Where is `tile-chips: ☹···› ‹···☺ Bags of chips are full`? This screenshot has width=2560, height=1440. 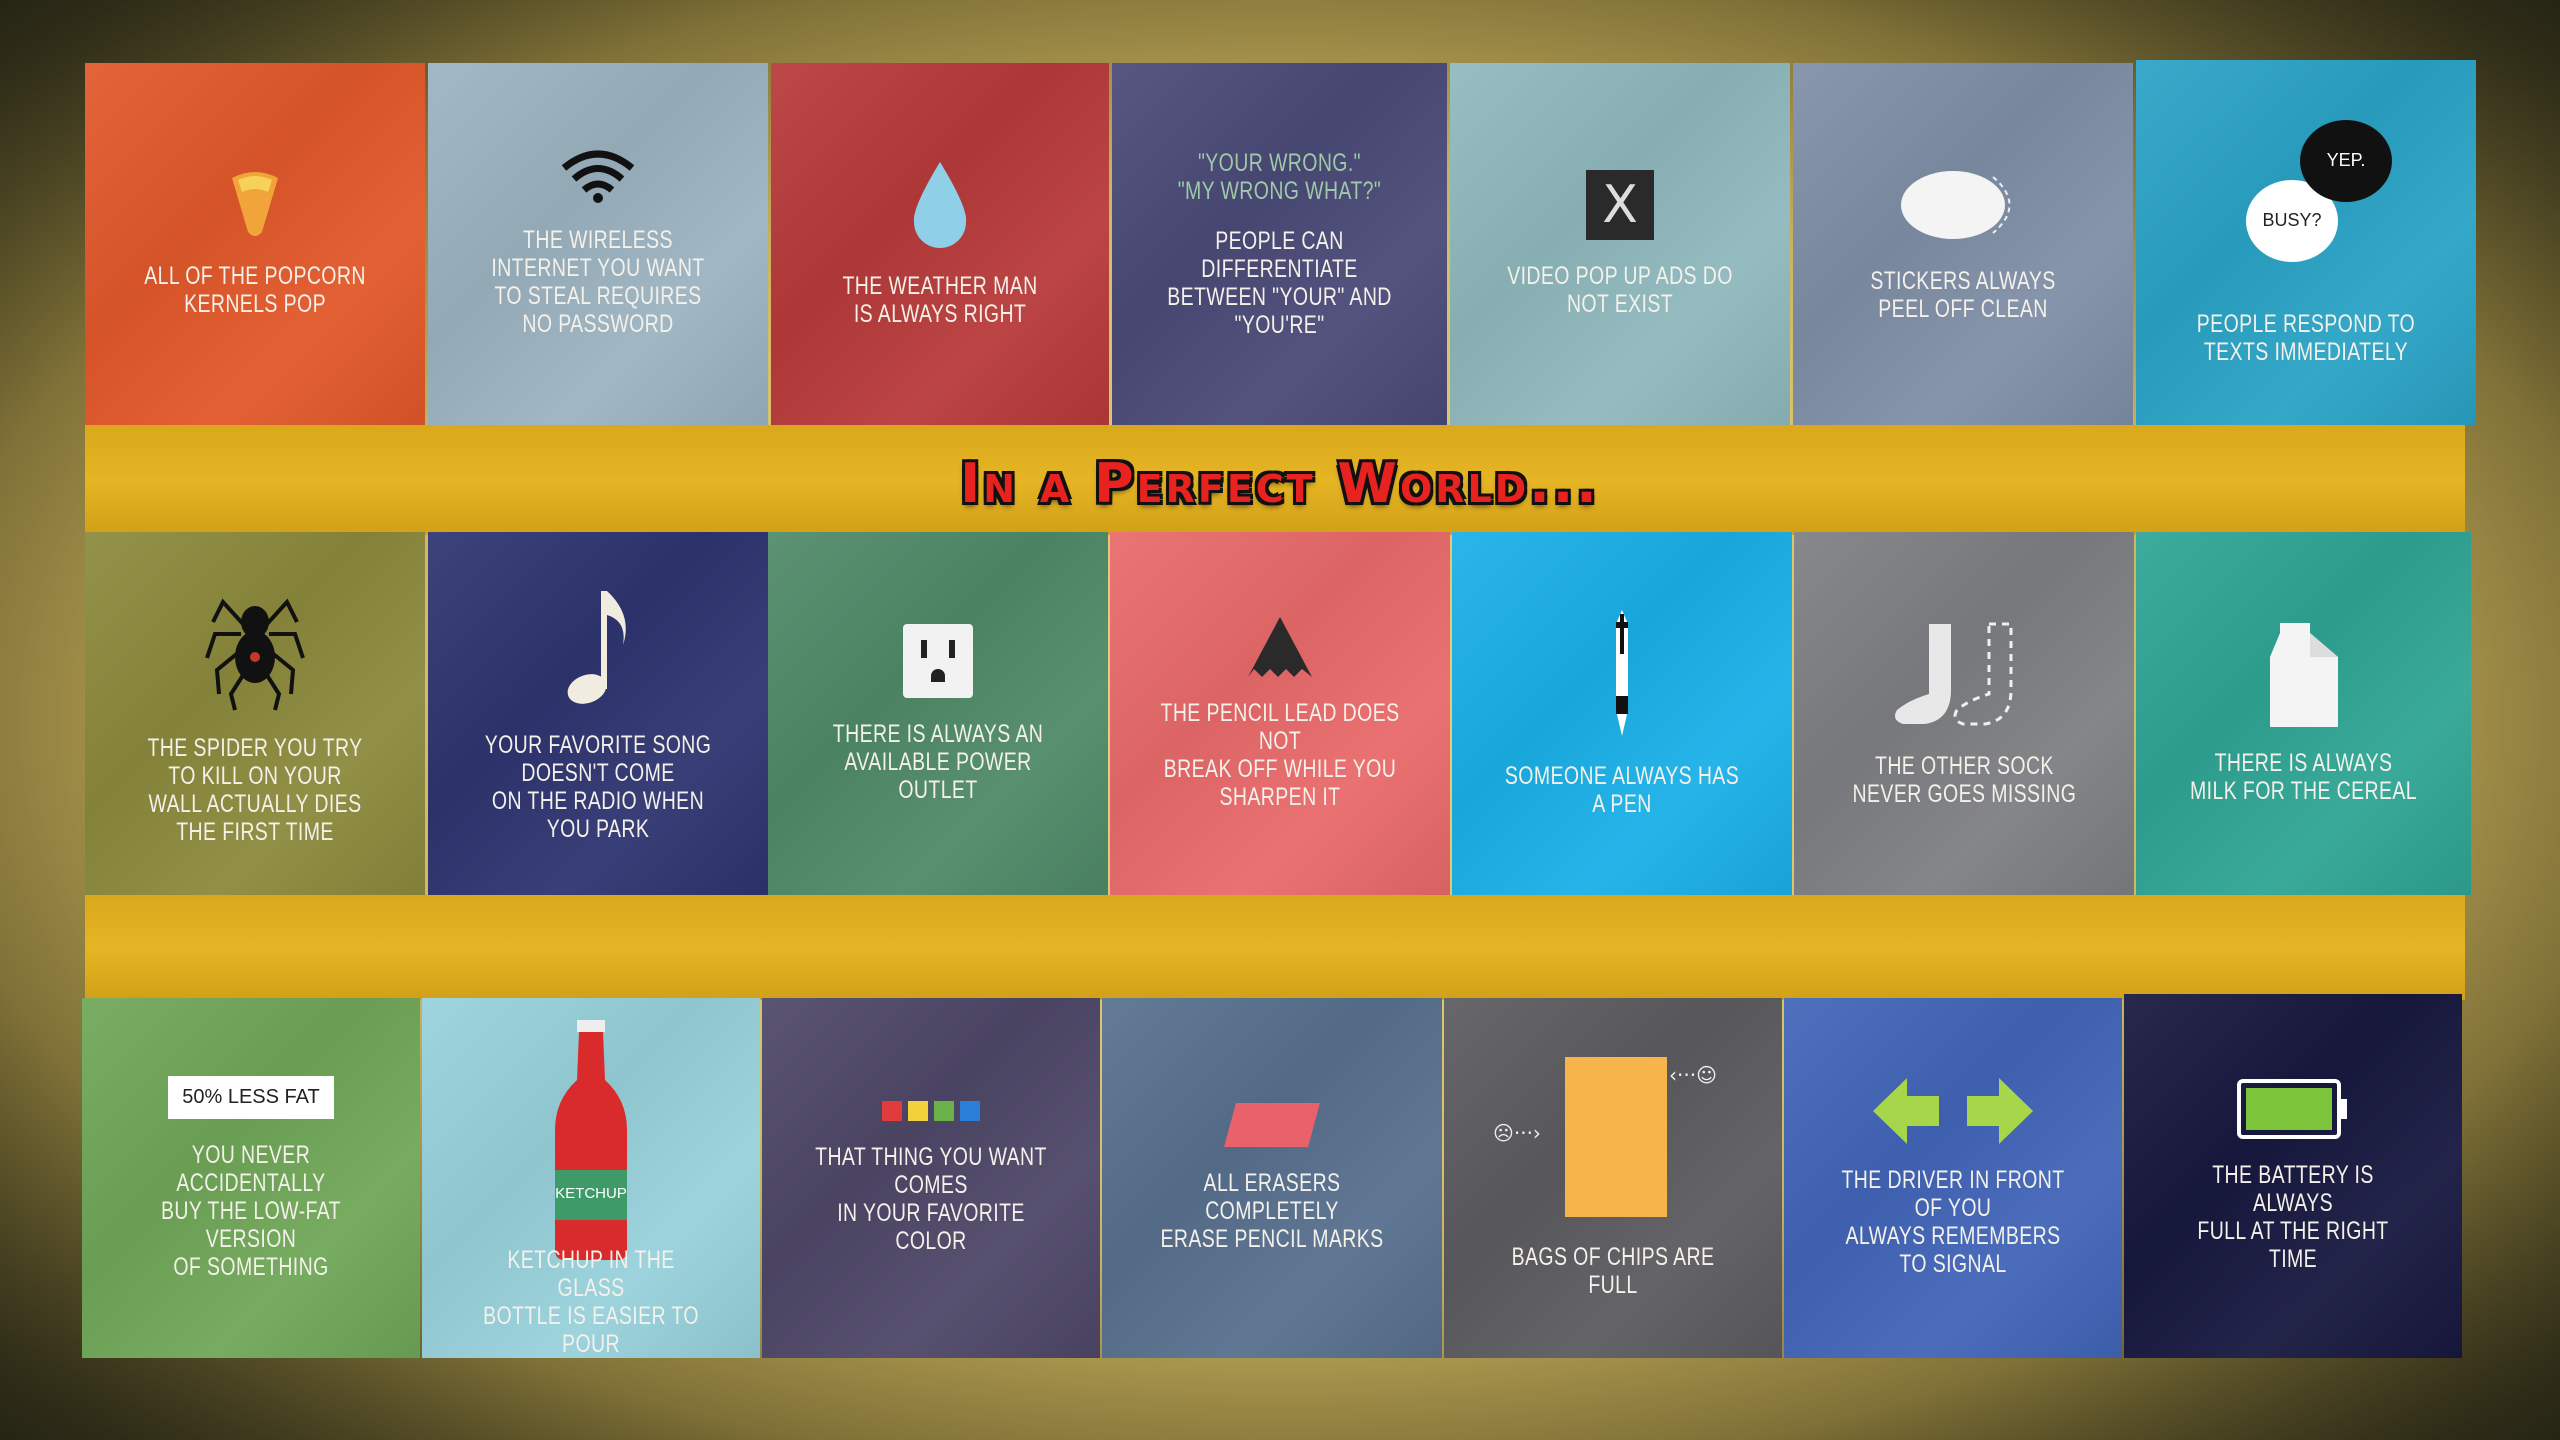 tile-chips: ☹···› ‹···☺ Bags of chips are full is located at coordinates (1613, 1178).